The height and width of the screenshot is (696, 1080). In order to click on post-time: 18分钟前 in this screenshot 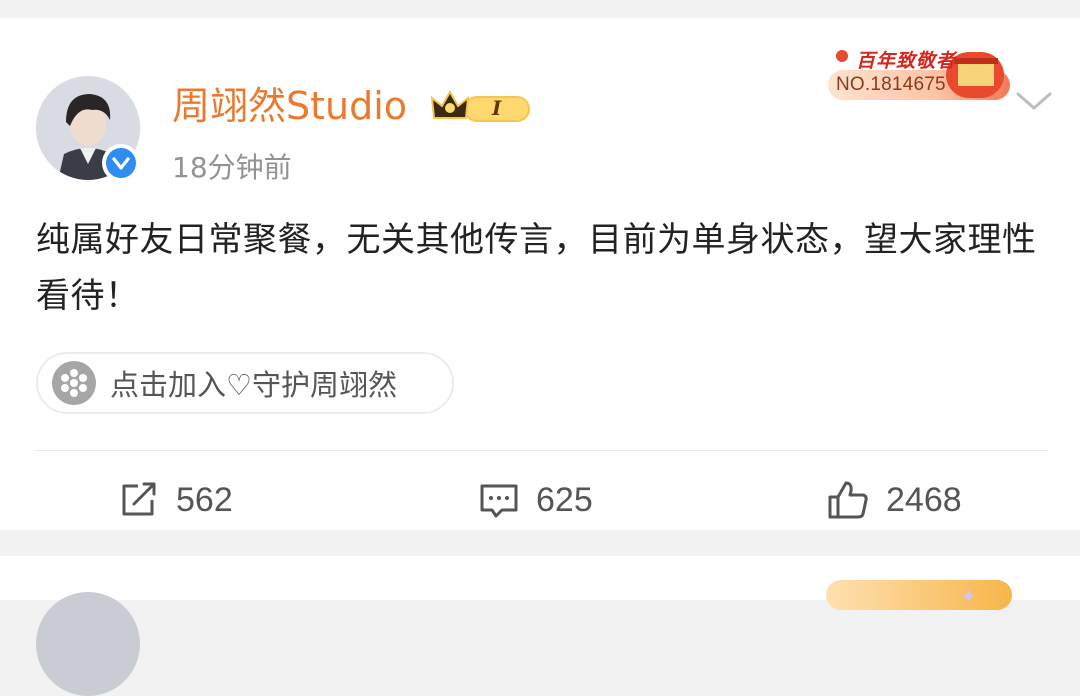, I will do `click(232, 167)`.